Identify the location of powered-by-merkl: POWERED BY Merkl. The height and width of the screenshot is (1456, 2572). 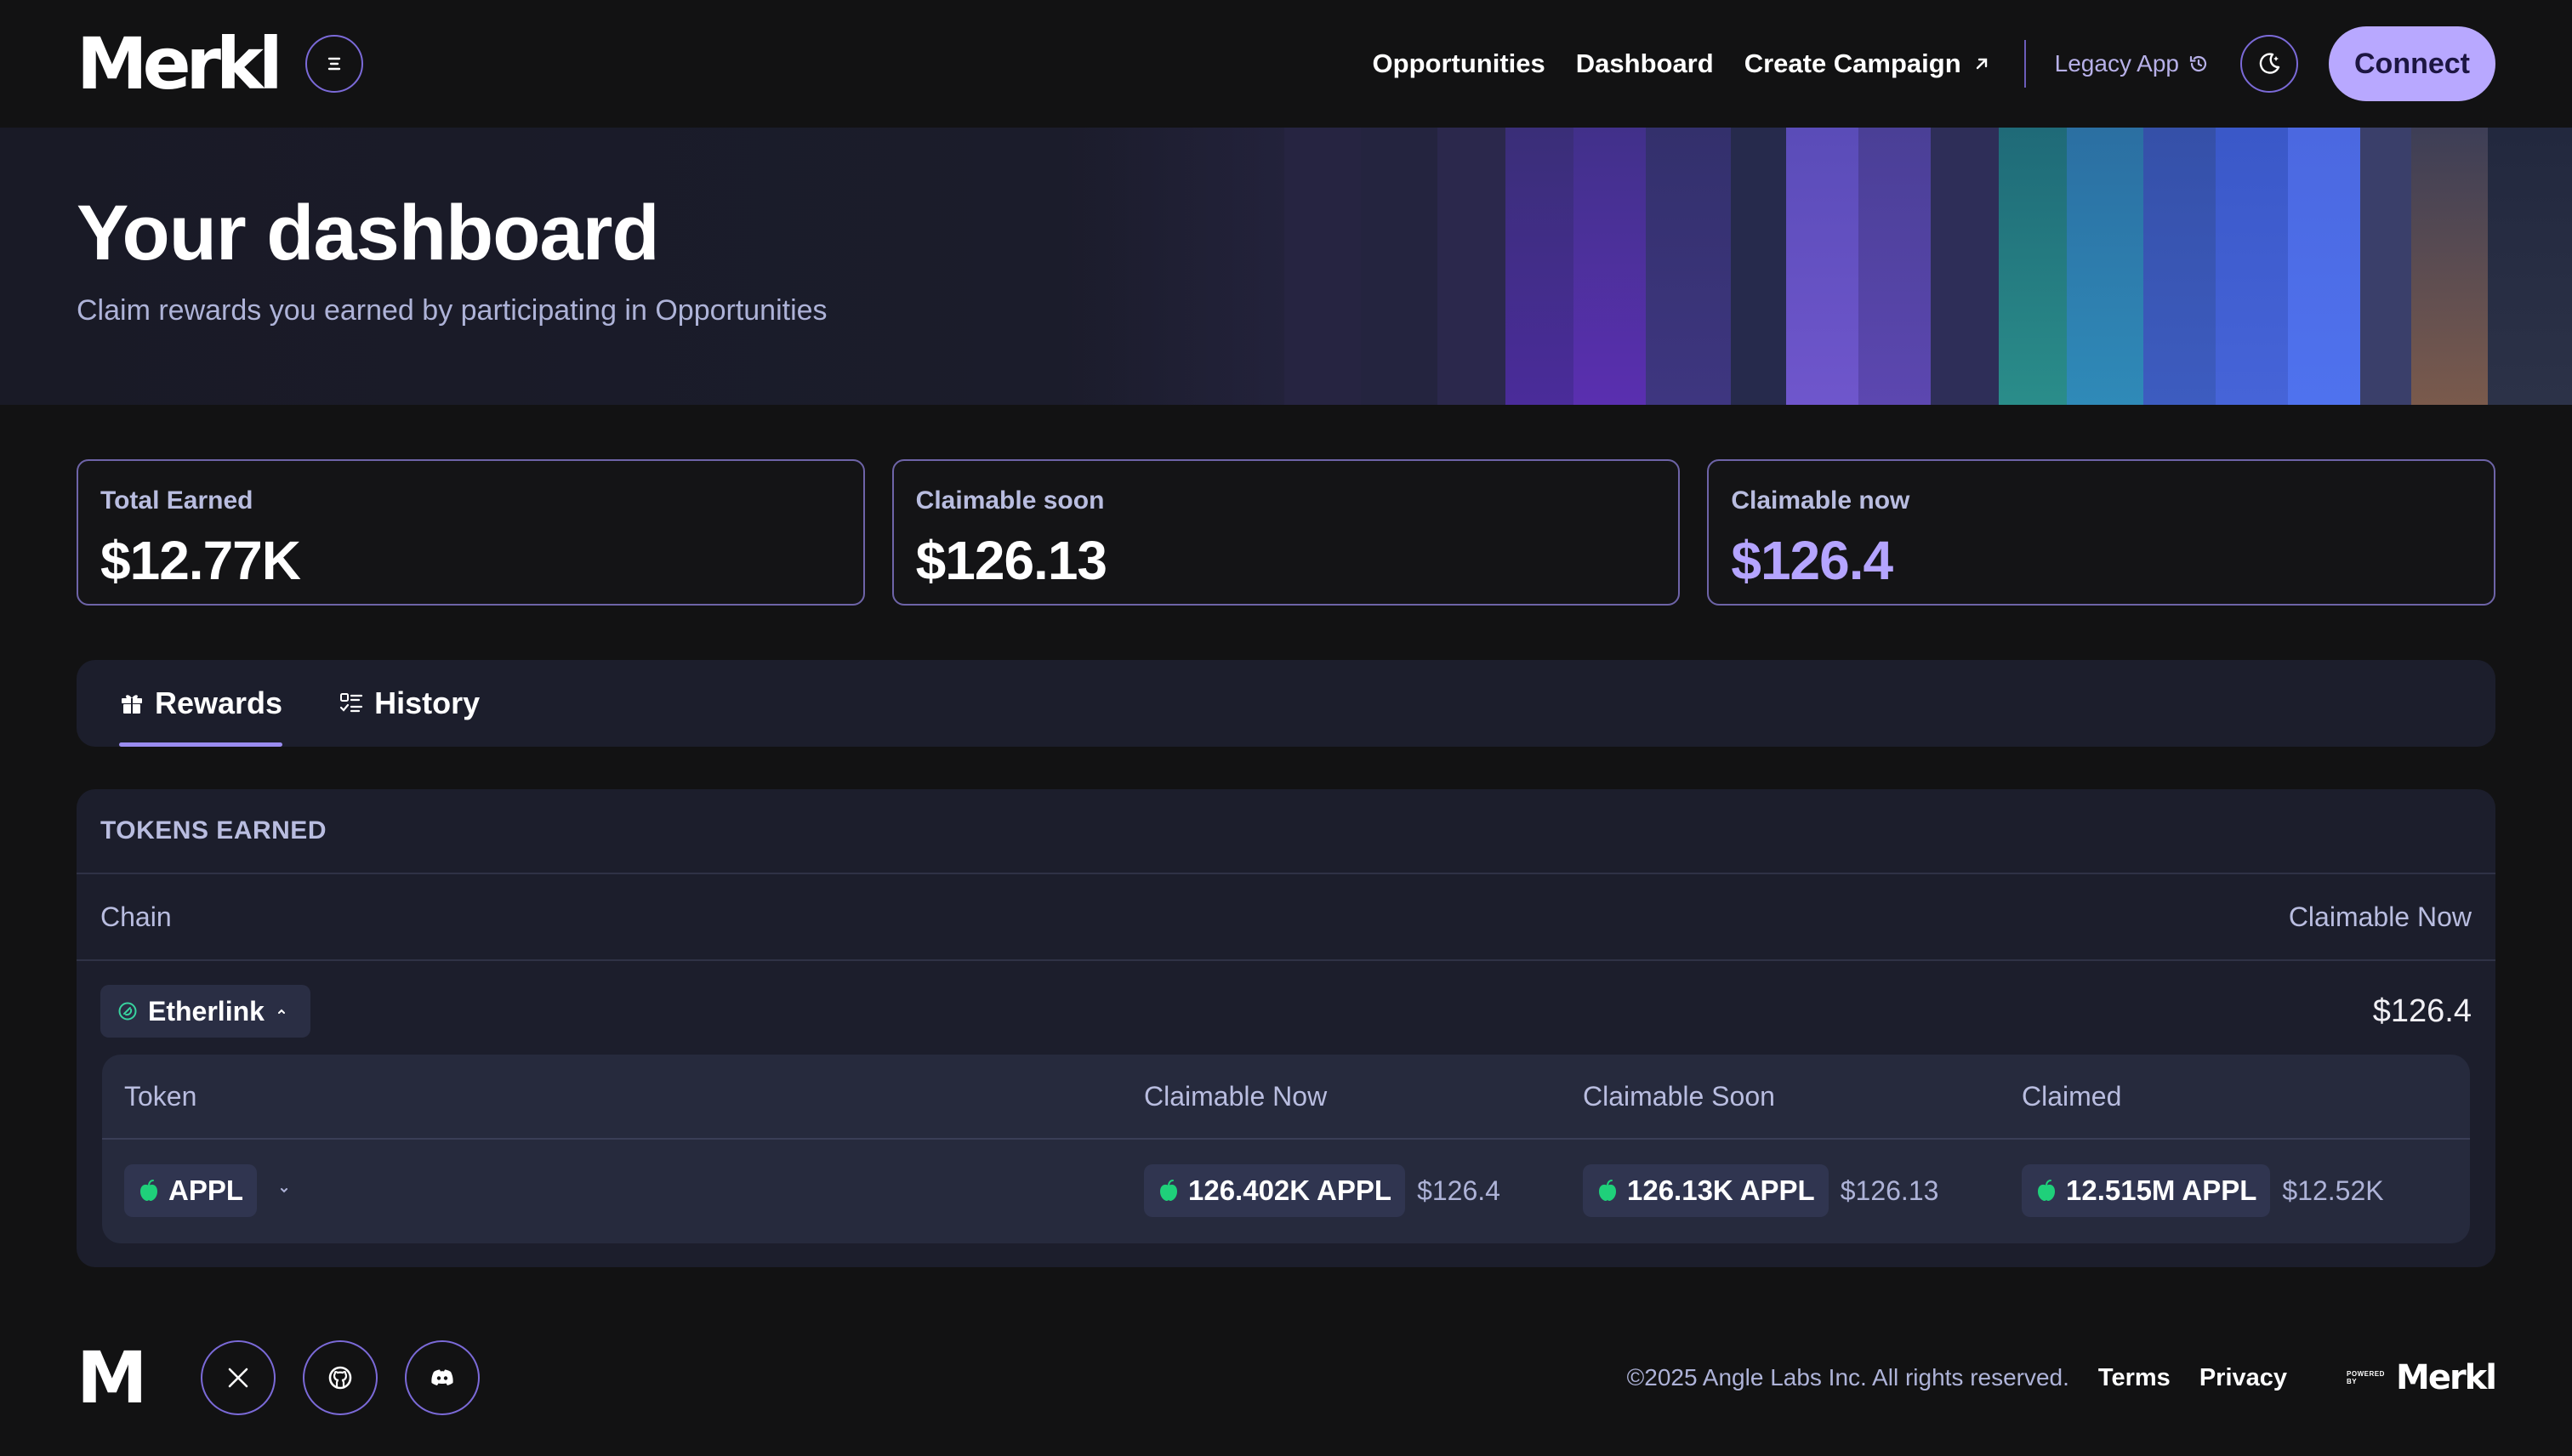
(2422, 1377).